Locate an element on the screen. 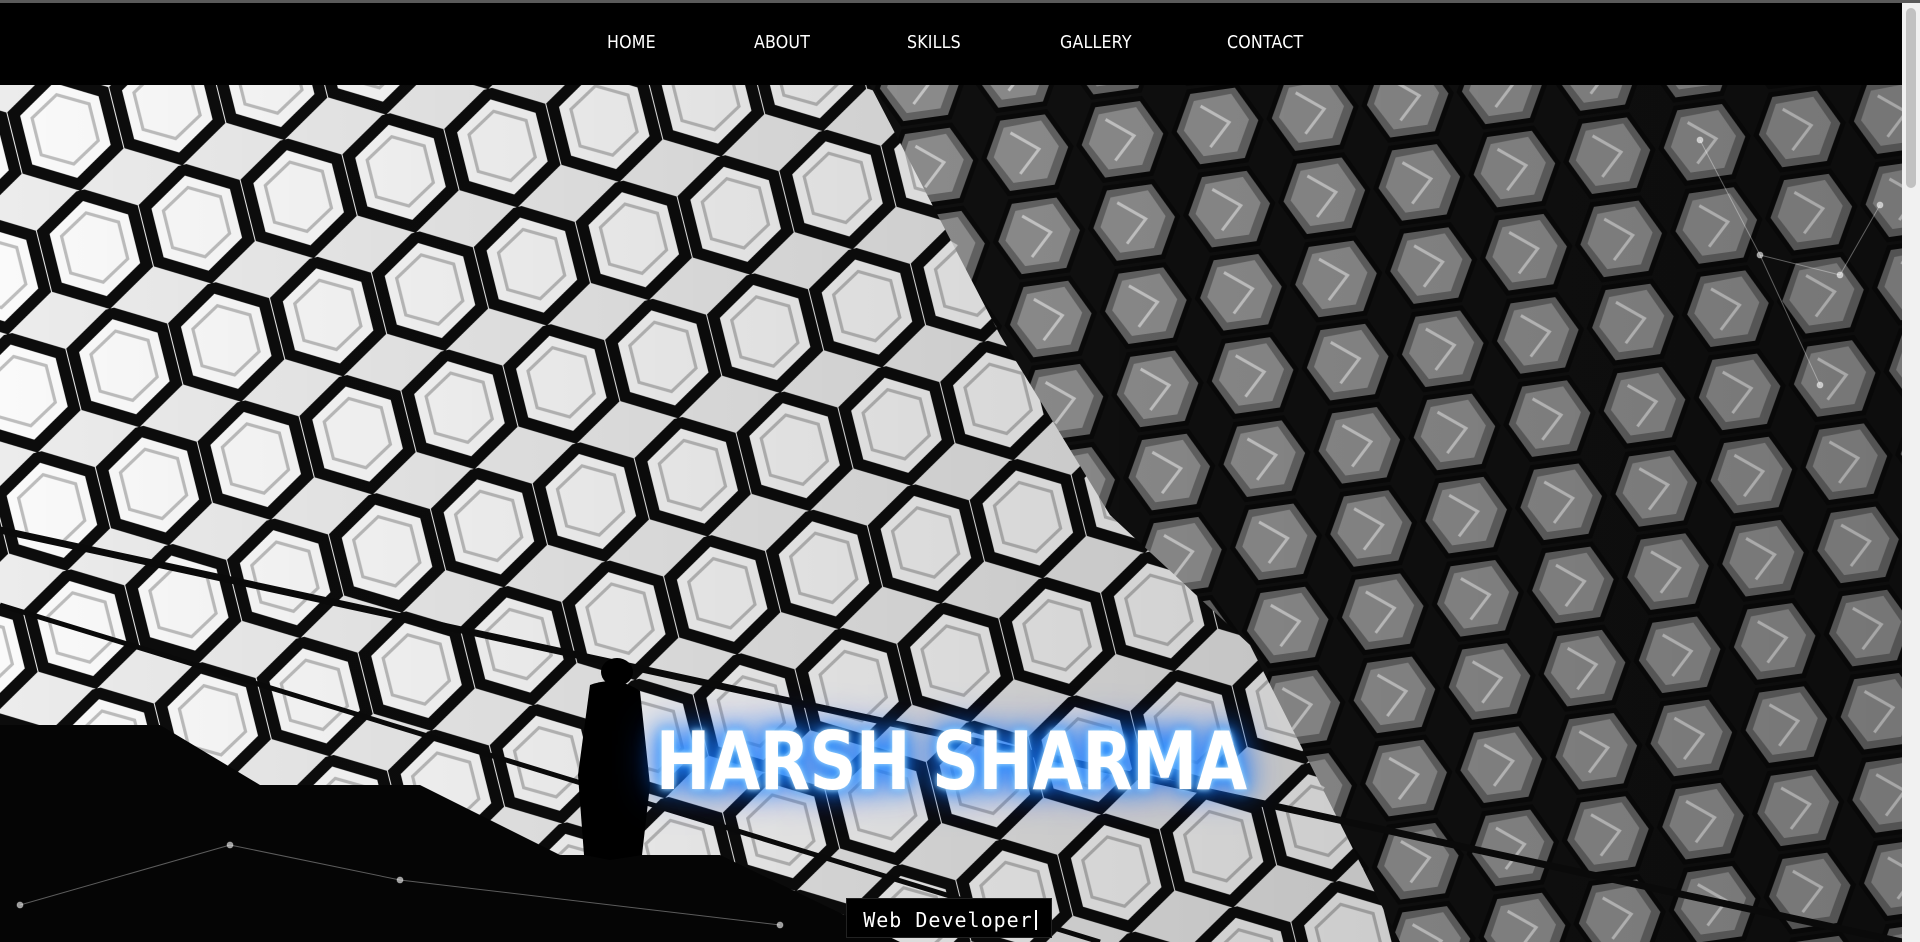 The width and height of the screenshot is (1920, 942). nav-about-link: ABOUT is located at coordinates (782, 42).